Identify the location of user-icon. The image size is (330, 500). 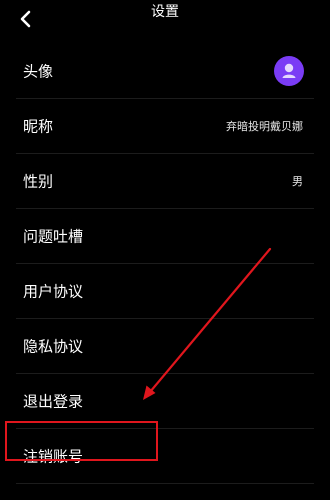
(289, 70).